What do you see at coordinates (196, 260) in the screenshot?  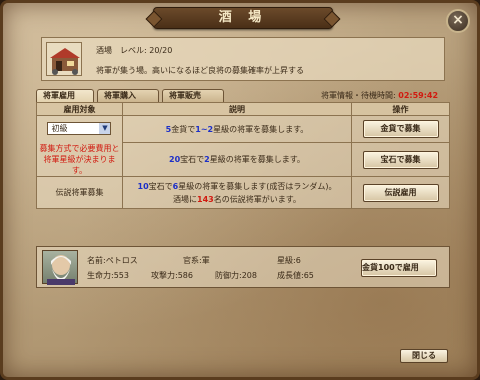 I see `general-office: 官系:軍` at bounding box center [196, 260].